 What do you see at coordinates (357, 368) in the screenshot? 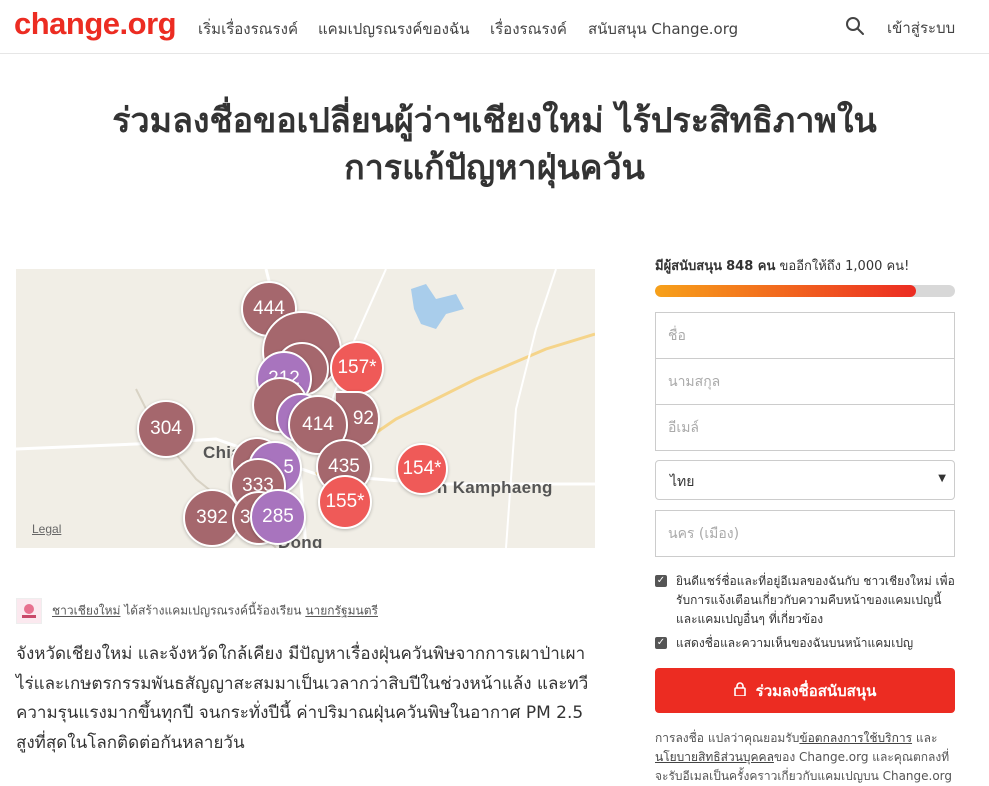
I see `map-cluster-marker: 157*` at bounding box center [357, 368].